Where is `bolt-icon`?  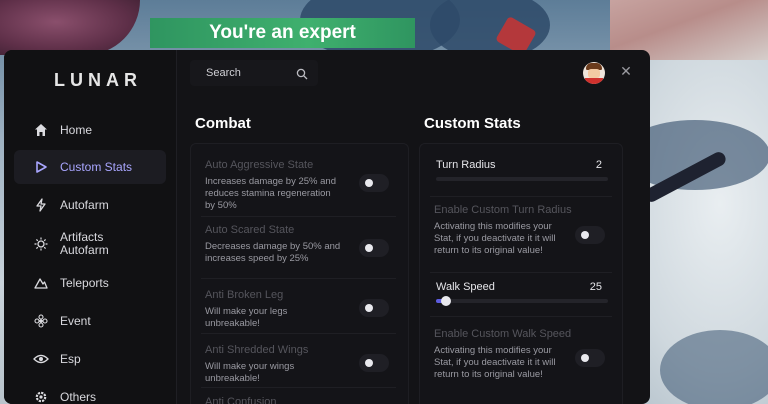 bolt-icon is located at coordinates (41, 205).